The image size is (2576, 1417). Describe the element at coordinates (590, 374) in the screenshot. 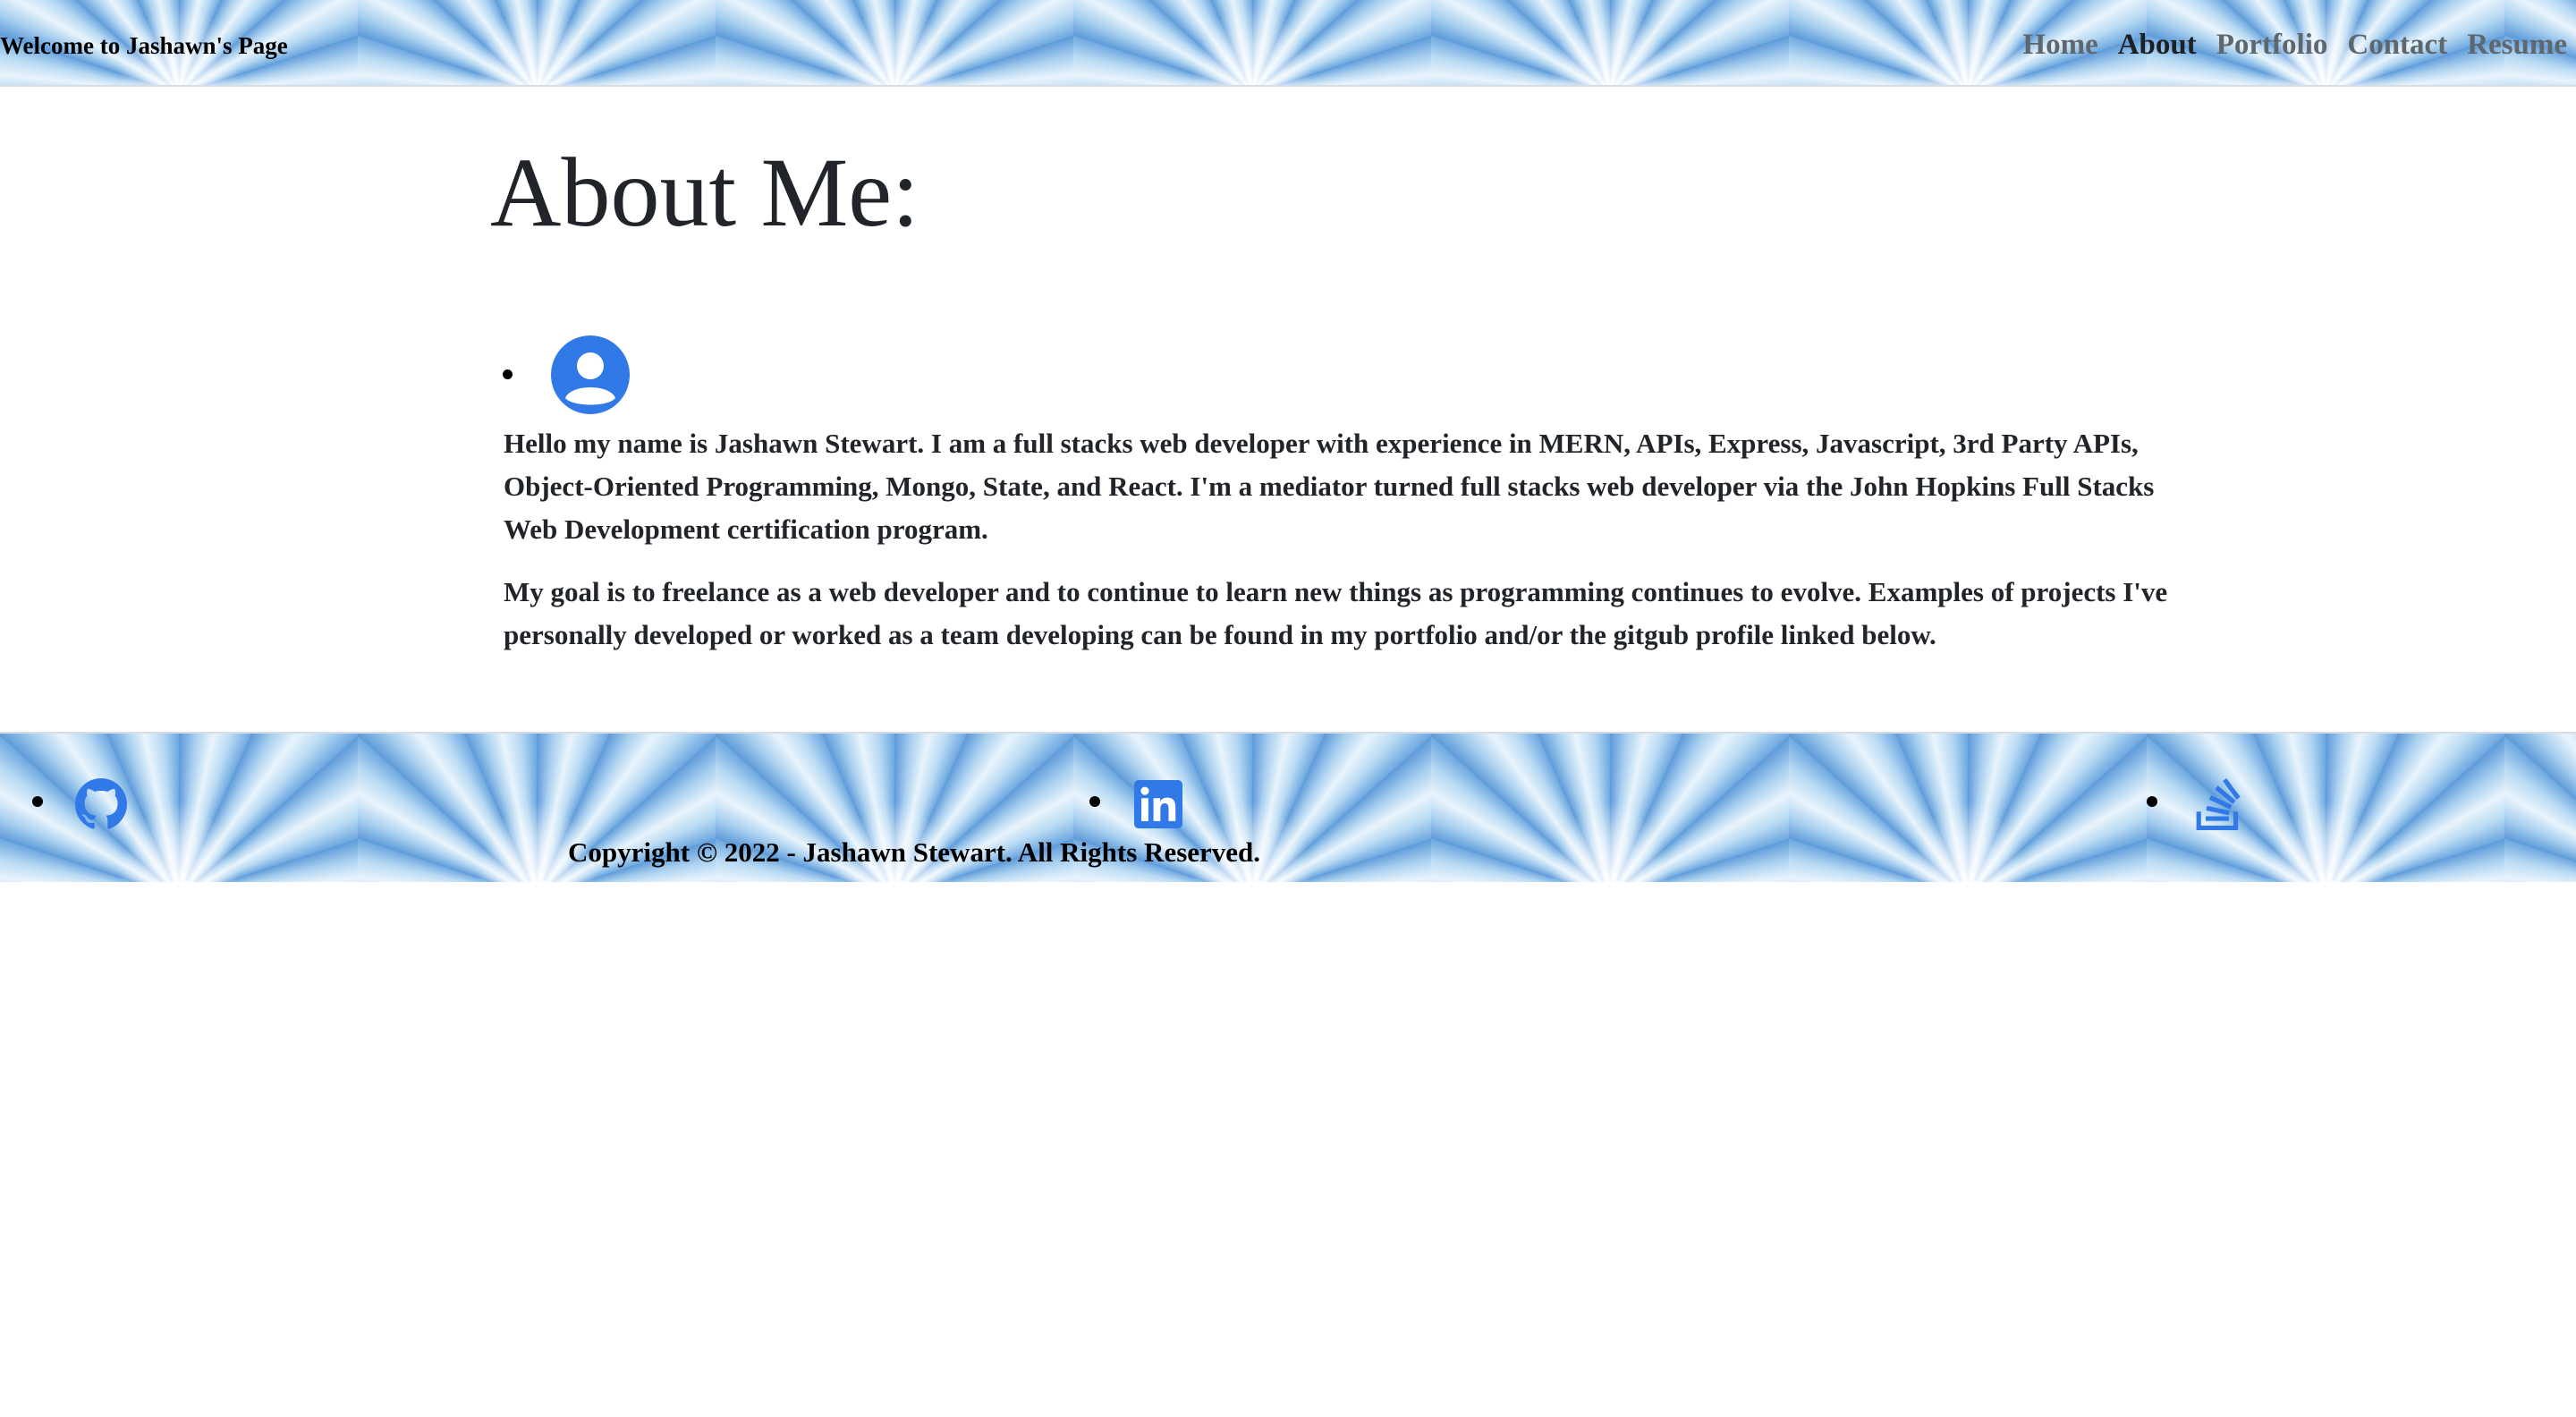

I see `user-circle-icon` at that location.